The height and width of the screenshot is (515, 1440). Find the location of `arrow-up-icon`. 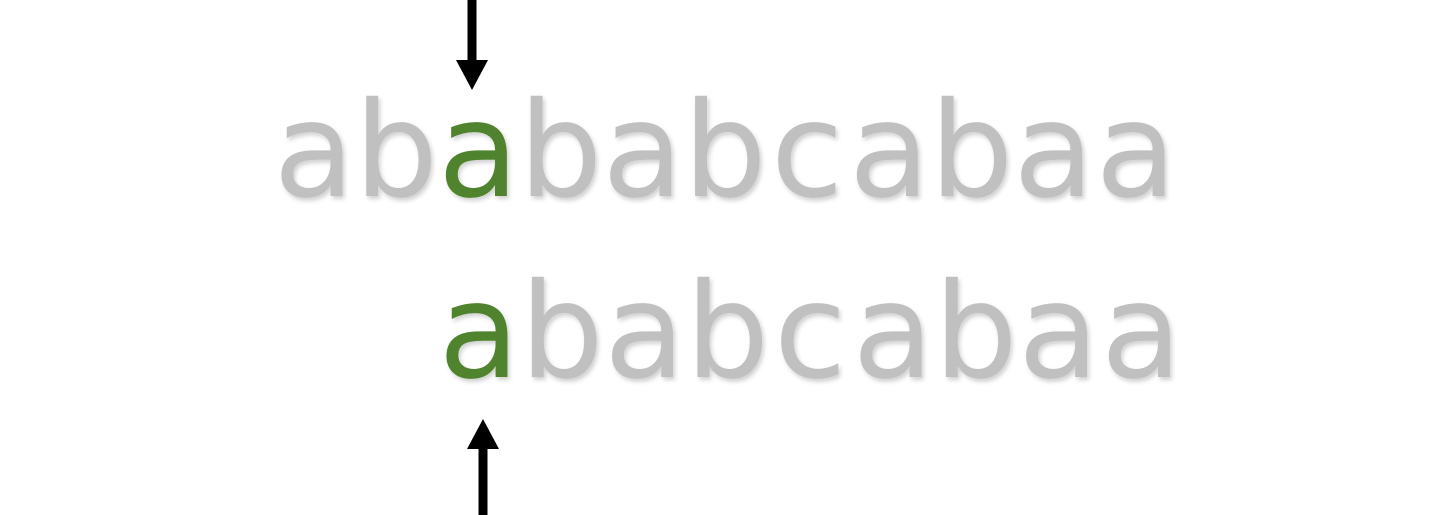

arrow-up-icon is located at coordinates (483, 467).